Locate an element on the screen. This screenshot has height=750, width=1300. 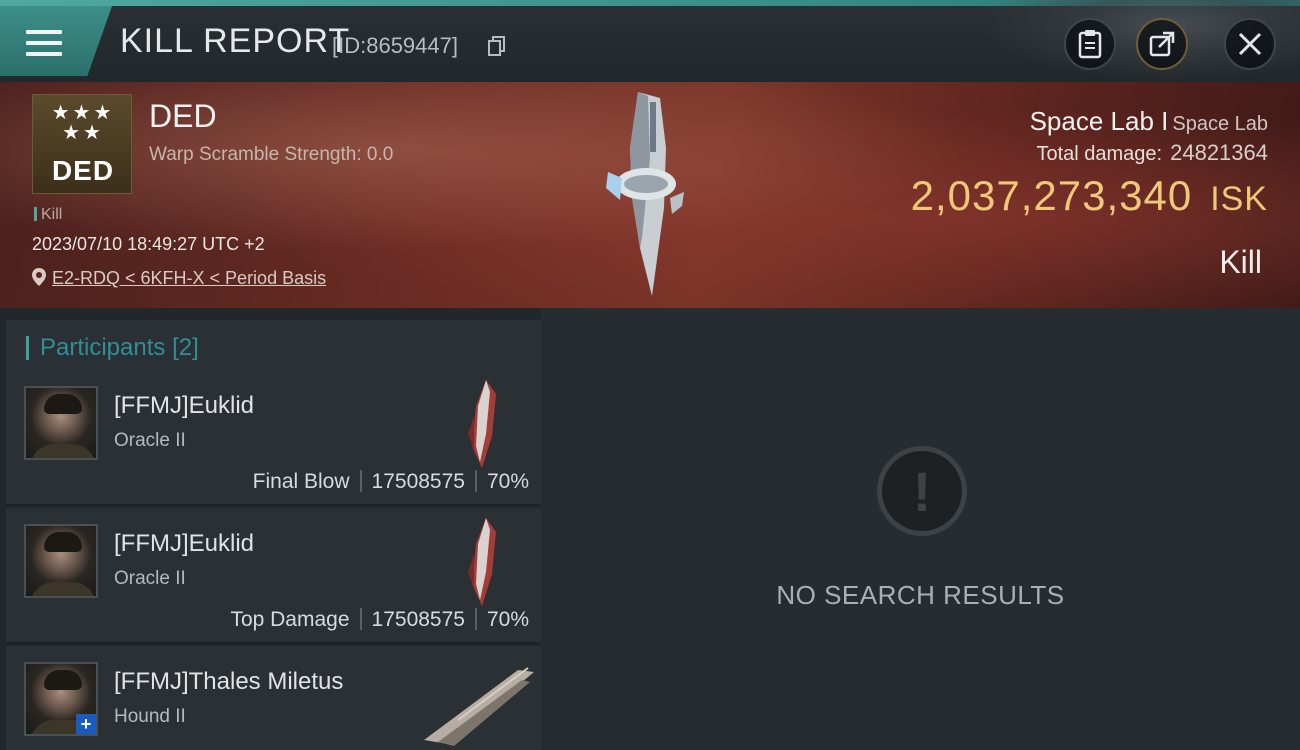
victim-name: DED is located at coordinates (183, 116).